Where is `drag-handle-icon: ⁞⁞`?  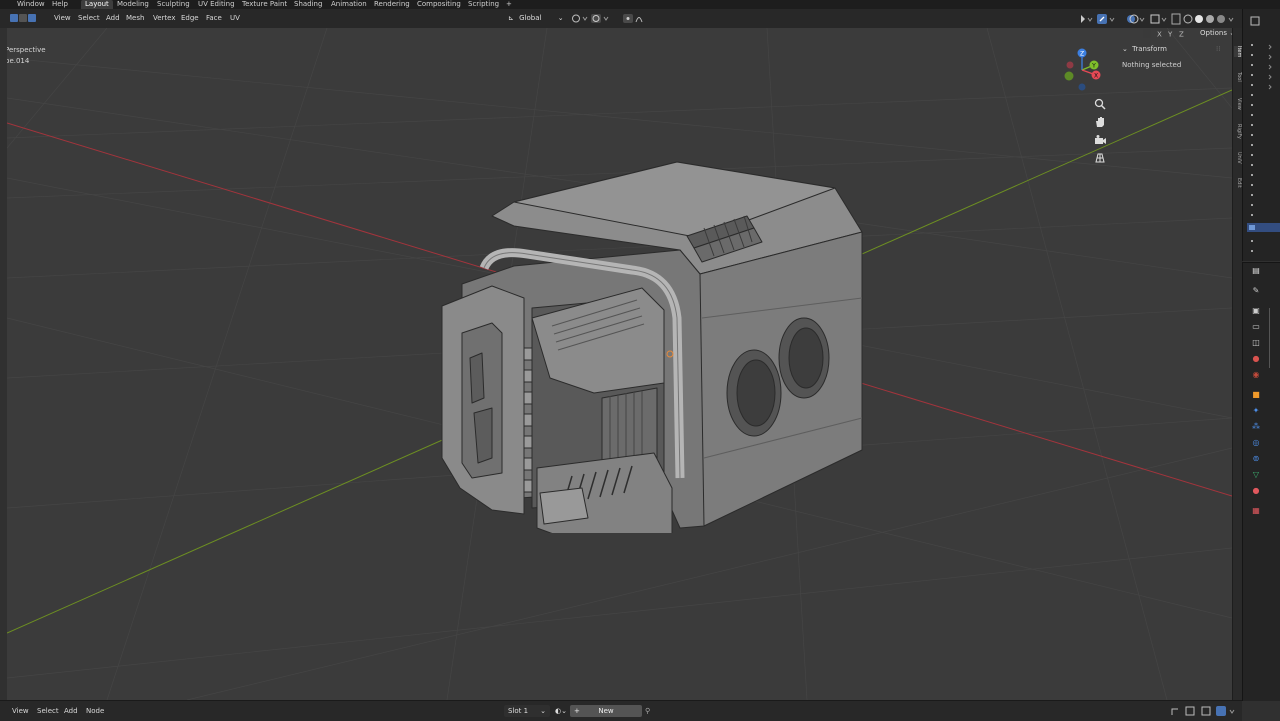 drag-handle-icon: ⁞⁞ is located at coordinates (1218, 49).